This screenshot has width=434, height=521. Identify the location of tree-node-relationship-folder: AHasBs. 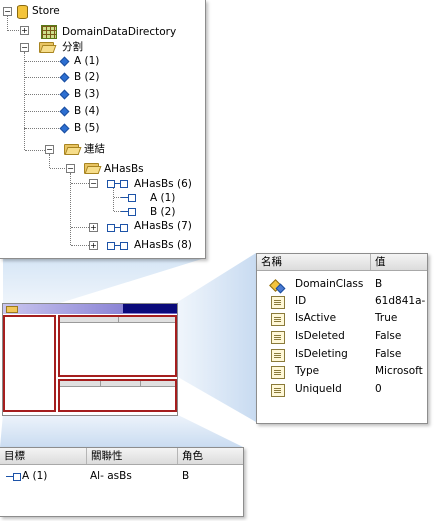
(124, 169).